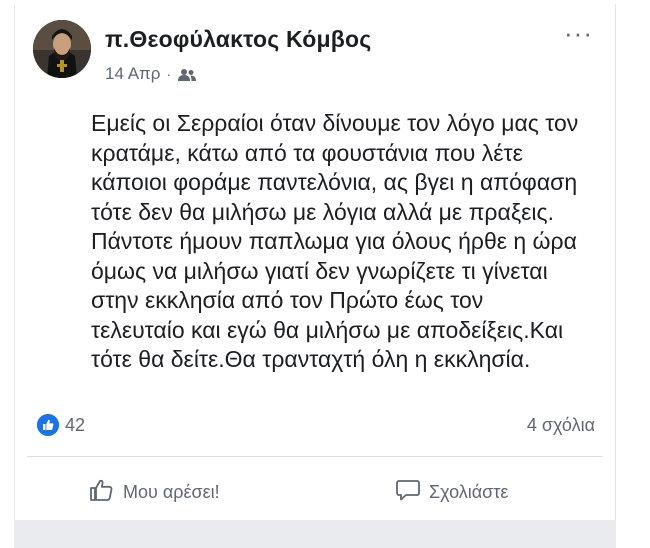  What do you see at coordinates (132, 74) in the screenshot?
I see `post-date: 14 Απρ` at bounding box center [132, 74].